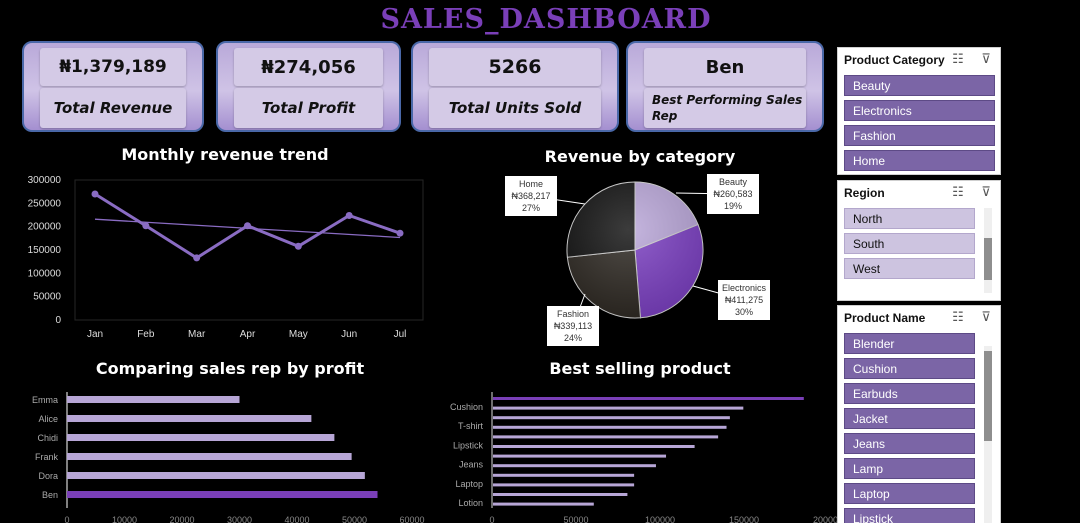  What do you see at coordinates (48, 419) in the screenshot?
I see `y-tick-label: Alice` at bounding box center [48, 419].